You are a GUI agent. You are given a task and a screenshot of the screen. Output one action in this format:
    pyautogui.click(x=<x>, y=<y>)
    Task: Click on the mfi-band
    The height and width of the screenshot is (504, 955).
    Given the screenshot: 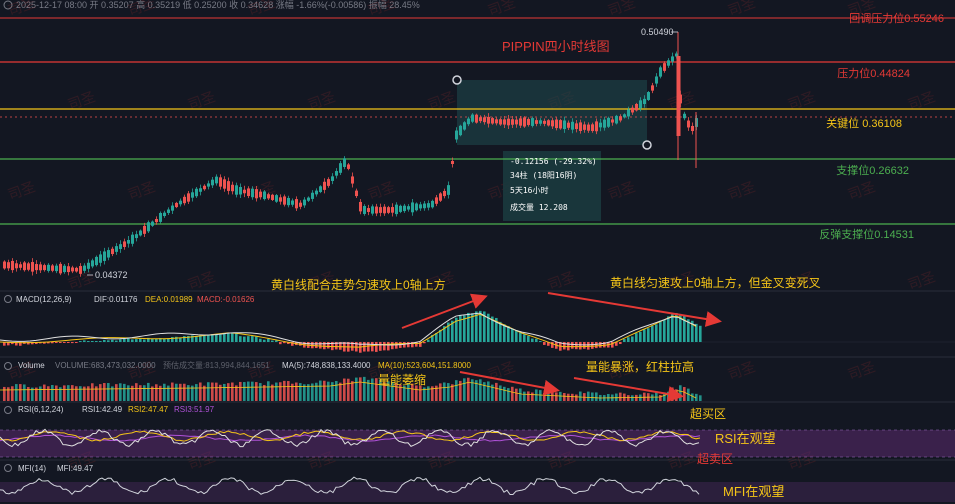 What is the action you would take?
    pyautogui.click(x=477, y=492)
    